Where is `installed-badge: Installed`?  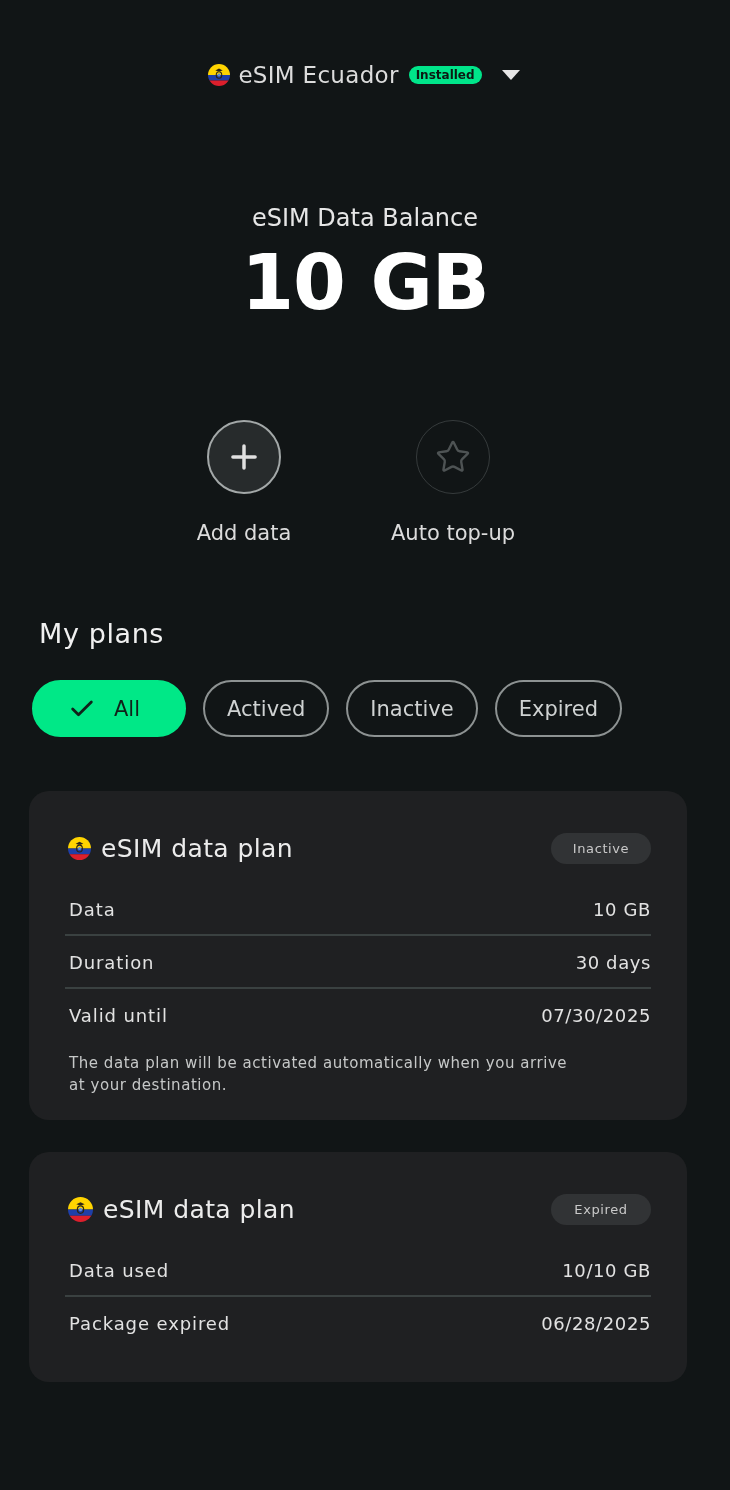
installed-badge: Installed is located at coordinates (445, 75).